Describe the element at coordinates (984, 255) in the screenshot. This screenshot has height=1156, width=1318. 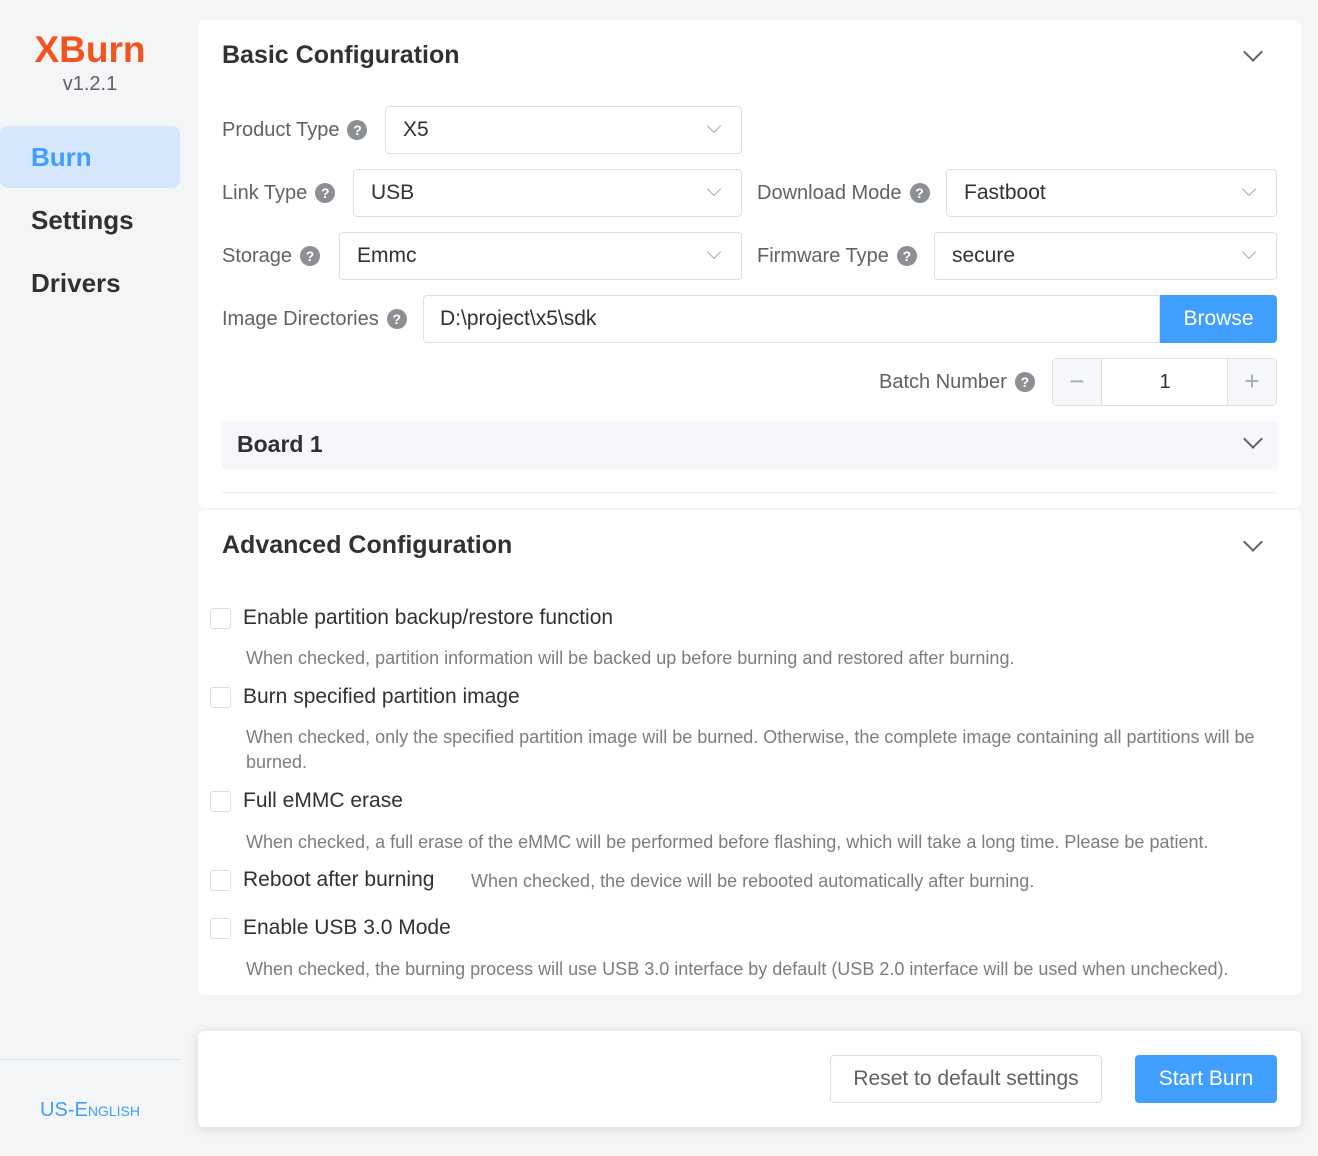
I see `firmware-type-value: secure` at that location.